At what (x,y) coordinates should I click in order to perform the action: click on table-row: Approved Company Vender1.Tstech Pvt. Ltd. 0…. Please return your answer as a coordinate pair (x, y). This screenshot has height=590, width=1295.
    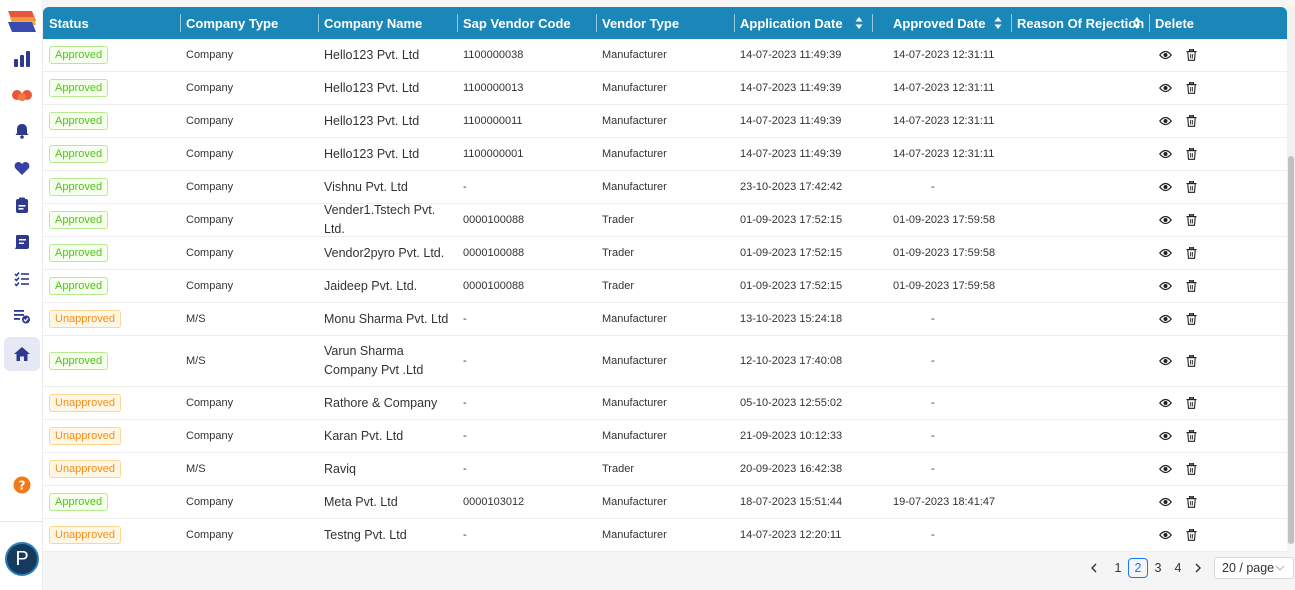
    Looking at the image, I should click on (665, 220).